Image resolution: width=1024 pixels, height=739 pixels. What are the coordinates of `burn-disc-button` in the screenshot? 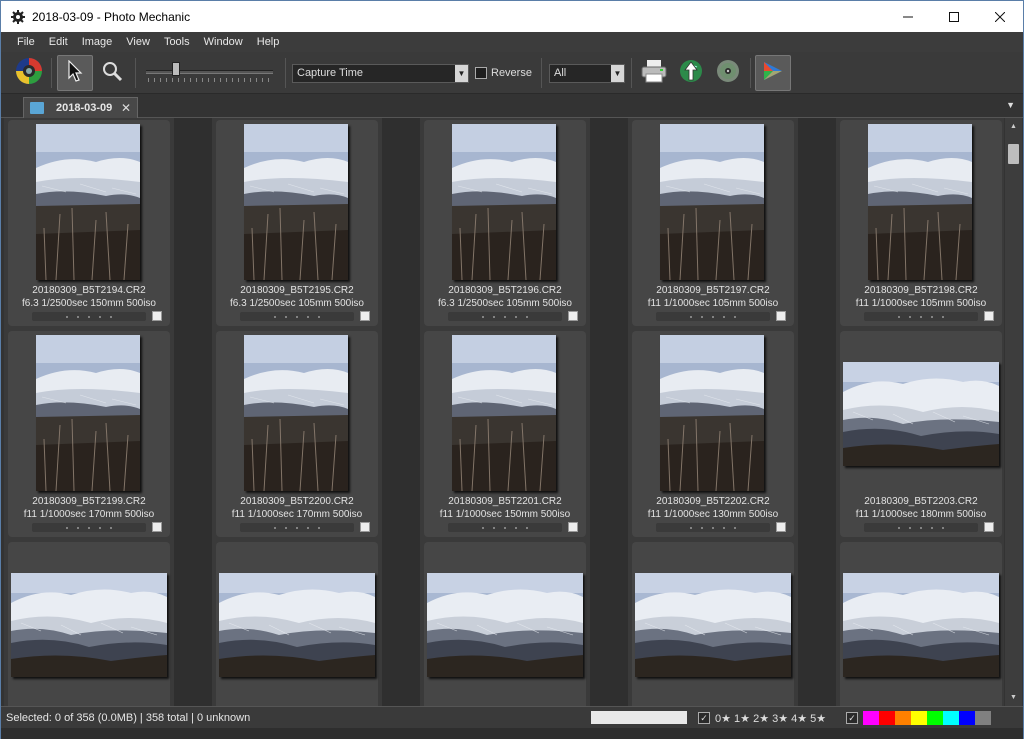 It's located at (728, 73).